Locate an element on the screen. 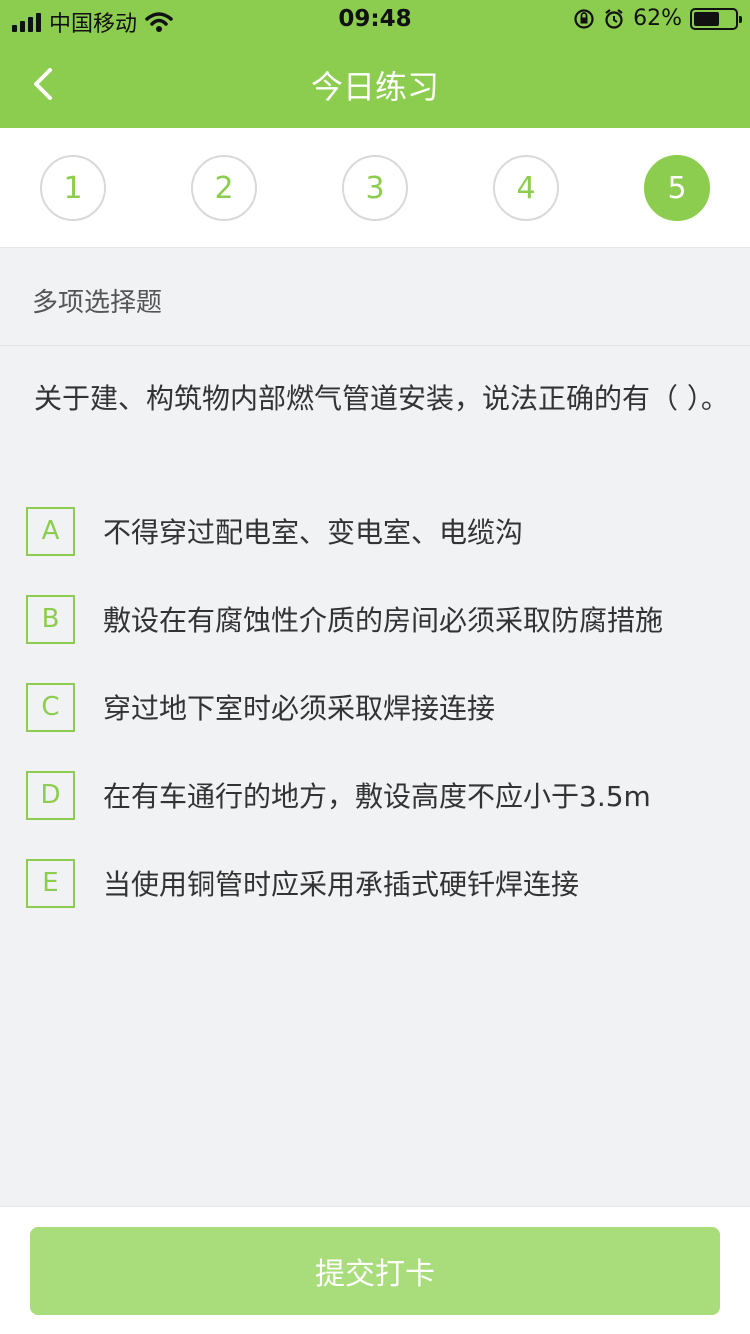  option-key: A is located at coordinates (50, 531).